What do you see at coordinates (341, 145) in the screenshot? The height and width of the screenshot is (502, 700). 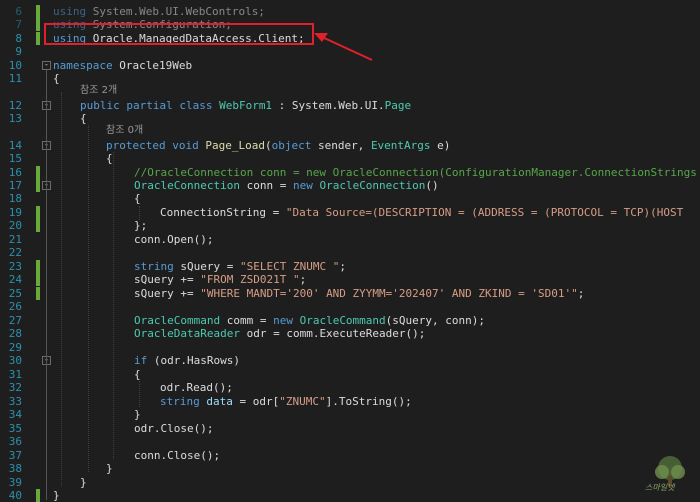 I see `code-token: sender,` at bounding box center [341, 145].